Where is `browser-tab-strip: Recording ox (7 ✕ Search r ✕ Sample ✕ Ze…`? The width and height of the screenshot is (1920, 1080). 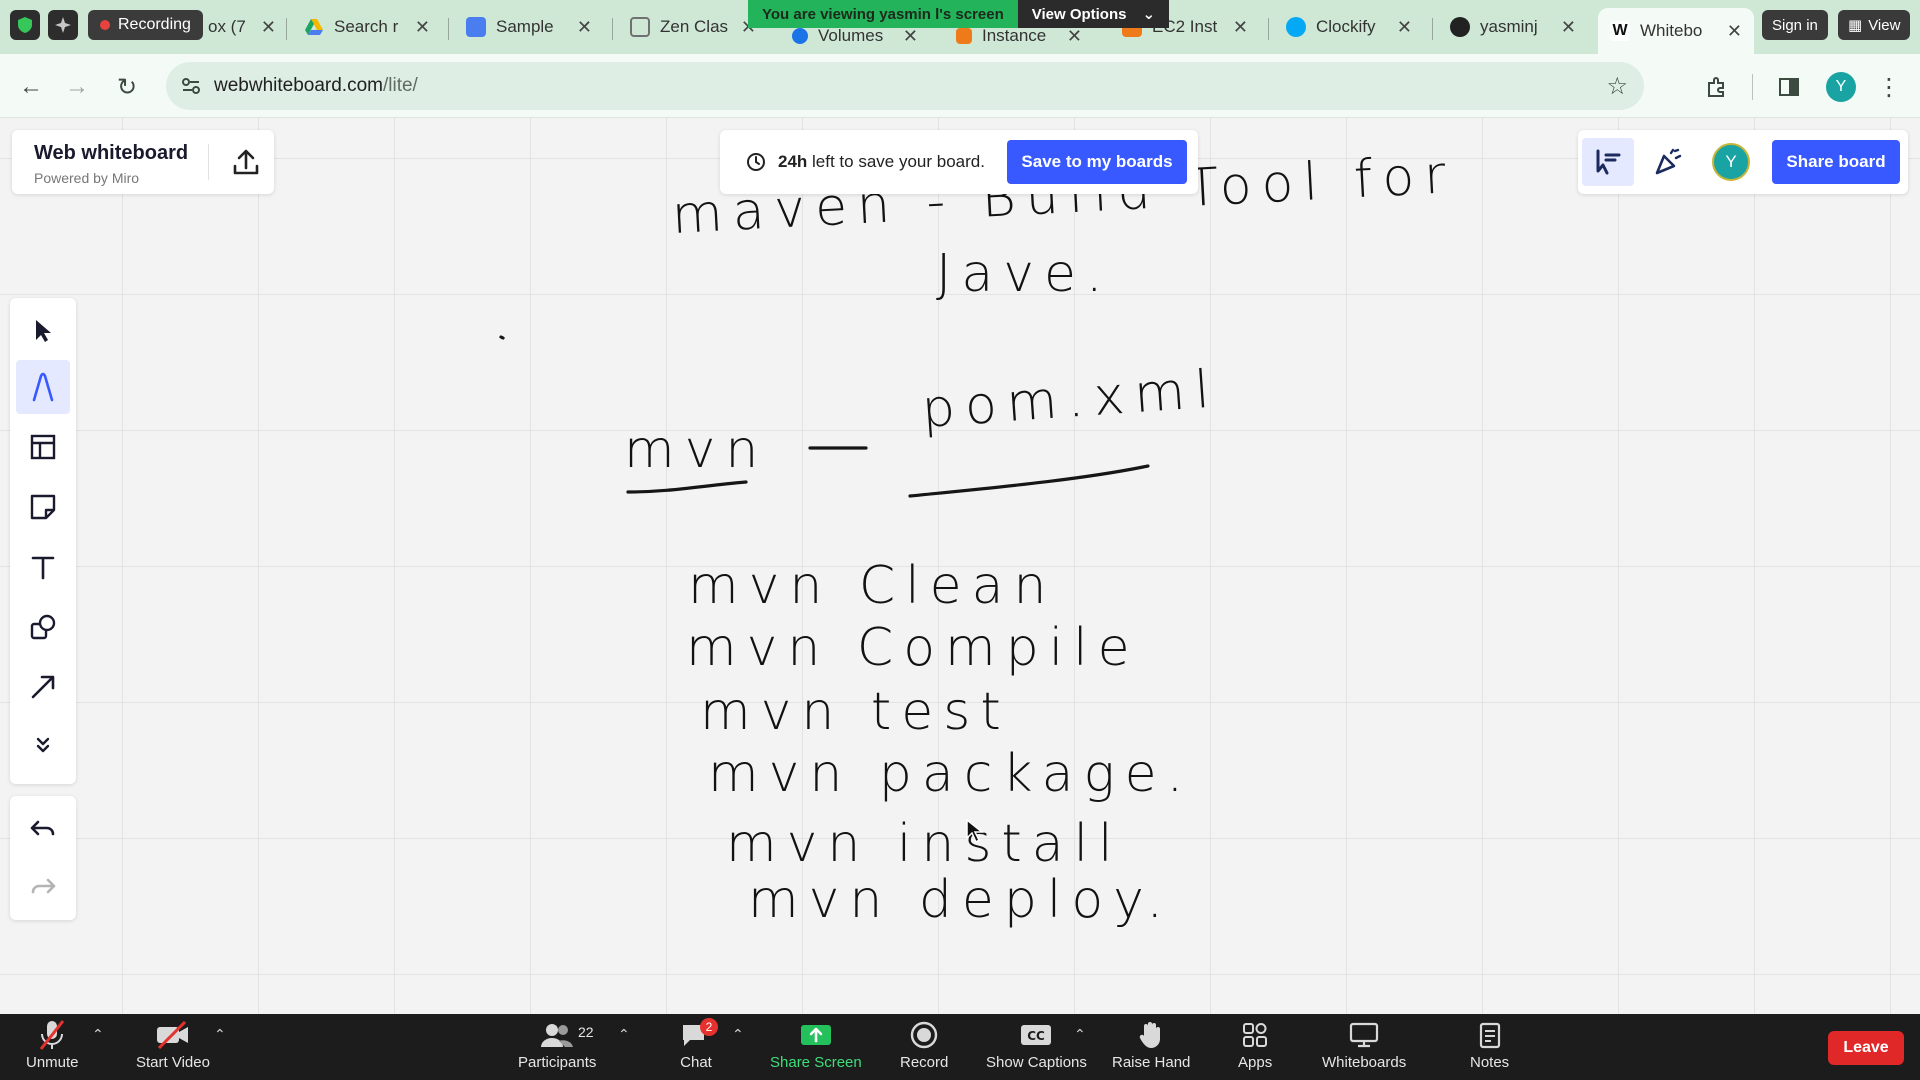 browser-tab-strip: Recording ox (7 ✕ Search r ✕ Sample ✕ Ze… is located at coordinates (960, 27).